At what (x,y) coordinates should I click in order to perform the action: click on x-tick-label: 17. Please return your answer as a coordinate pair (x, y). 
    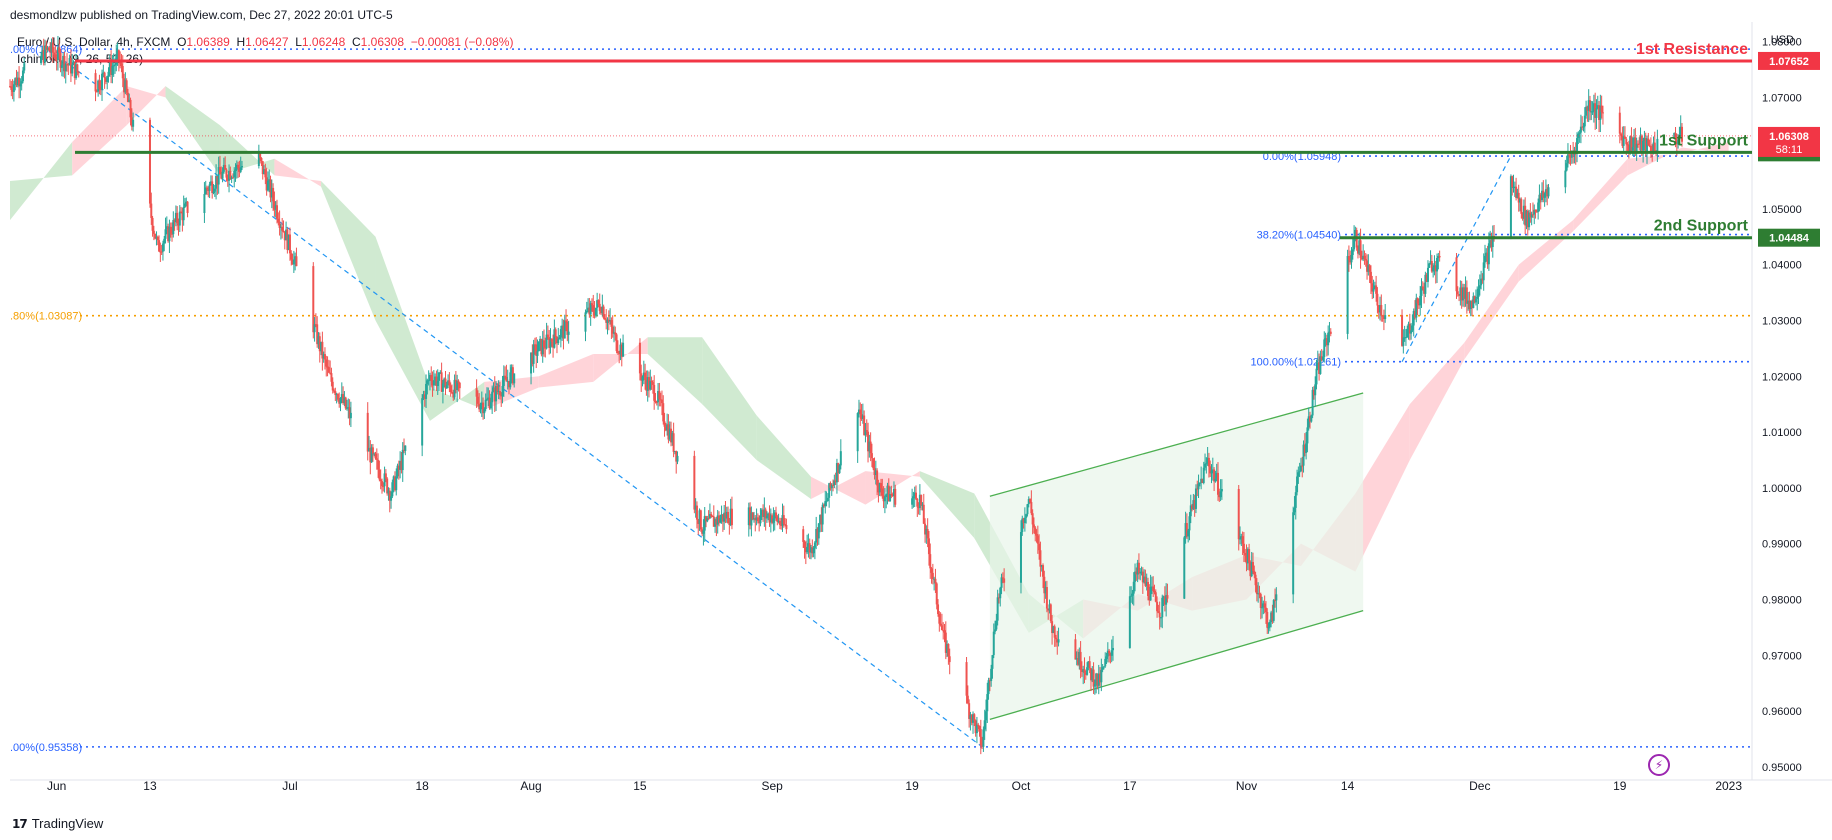
    Looking at the image, I should click on (1130, 786).